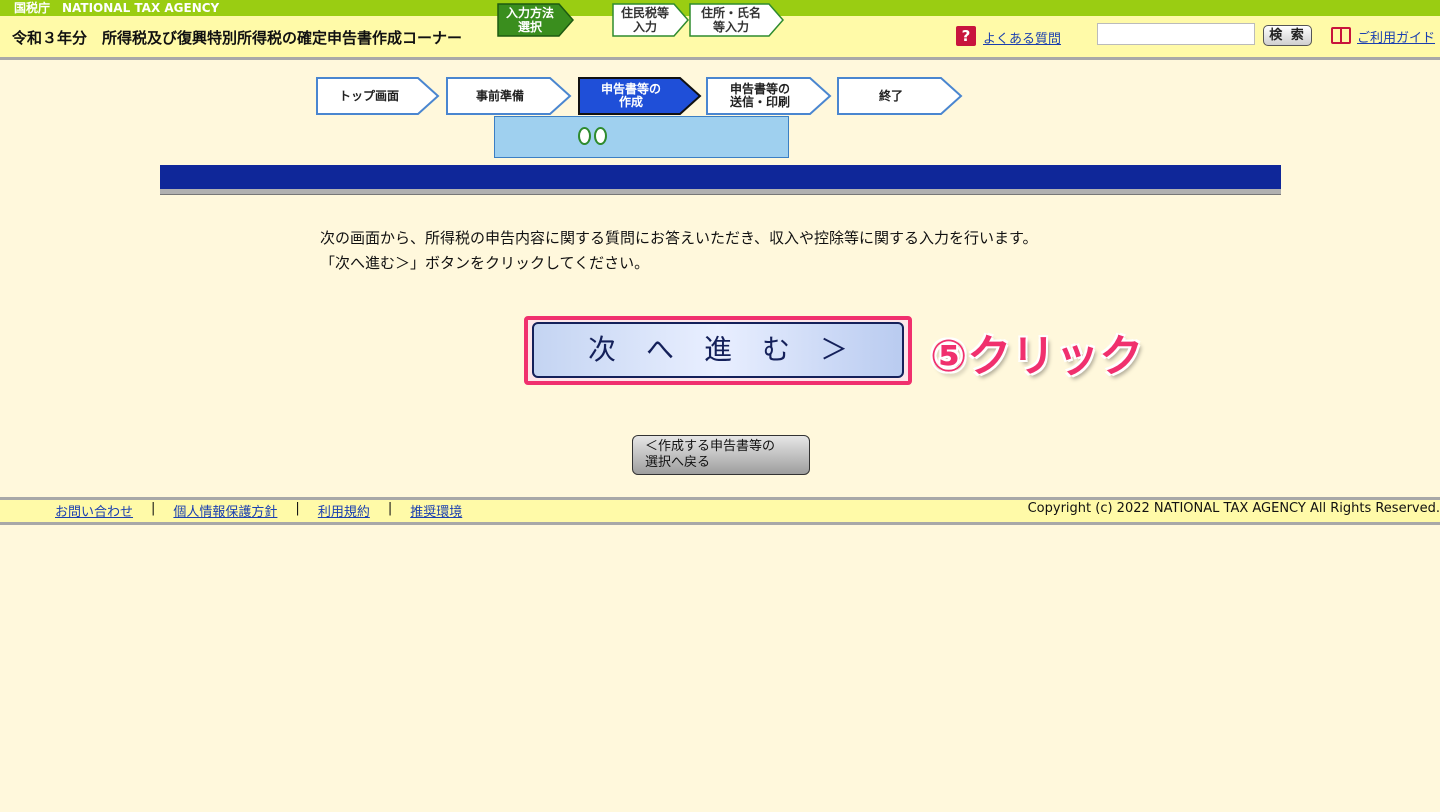 This screenshot has width=1440, height=812. Describe the element at coordinates (529, 20) in the screenshot. I see `substep-label: 入力方法 選択` at that location.